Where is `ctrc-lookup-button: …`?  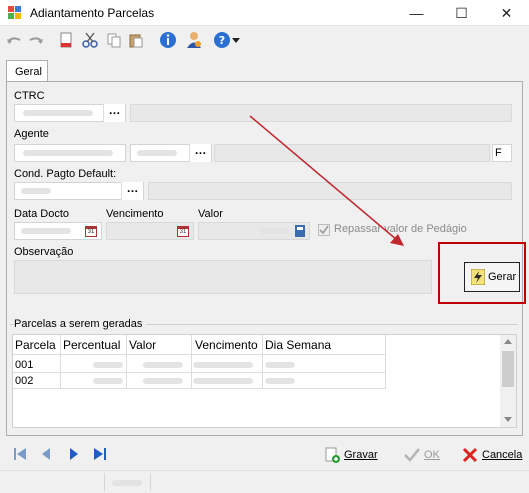
ctrc-lookup-button: … is located at coordinates (114, 113).